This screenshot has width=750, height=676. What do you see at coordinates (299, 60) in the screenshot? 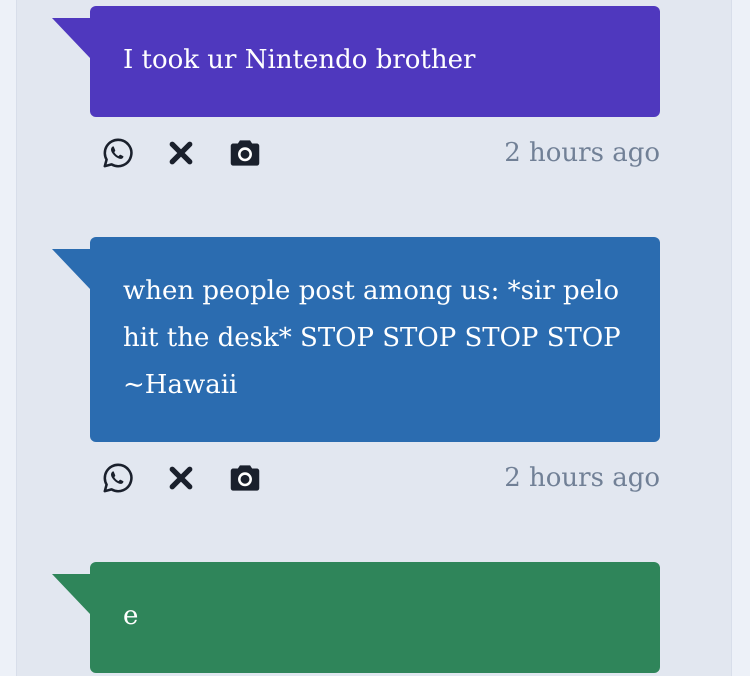
I see `message-text: I took ur Nintendo brother` at bounding box center [299, 60].